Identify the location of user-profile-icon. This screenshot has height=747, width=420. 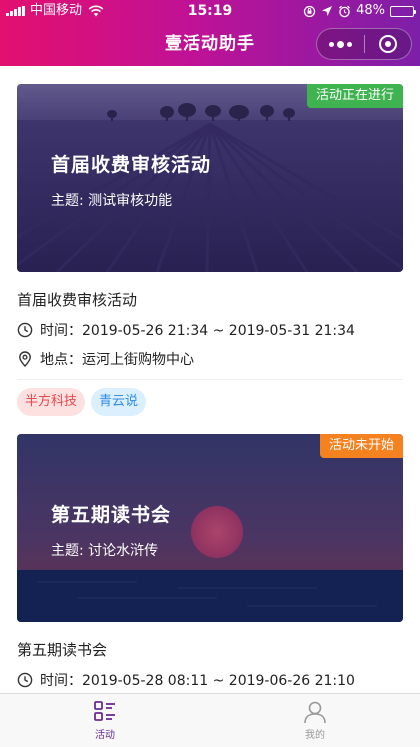
(315, 712).